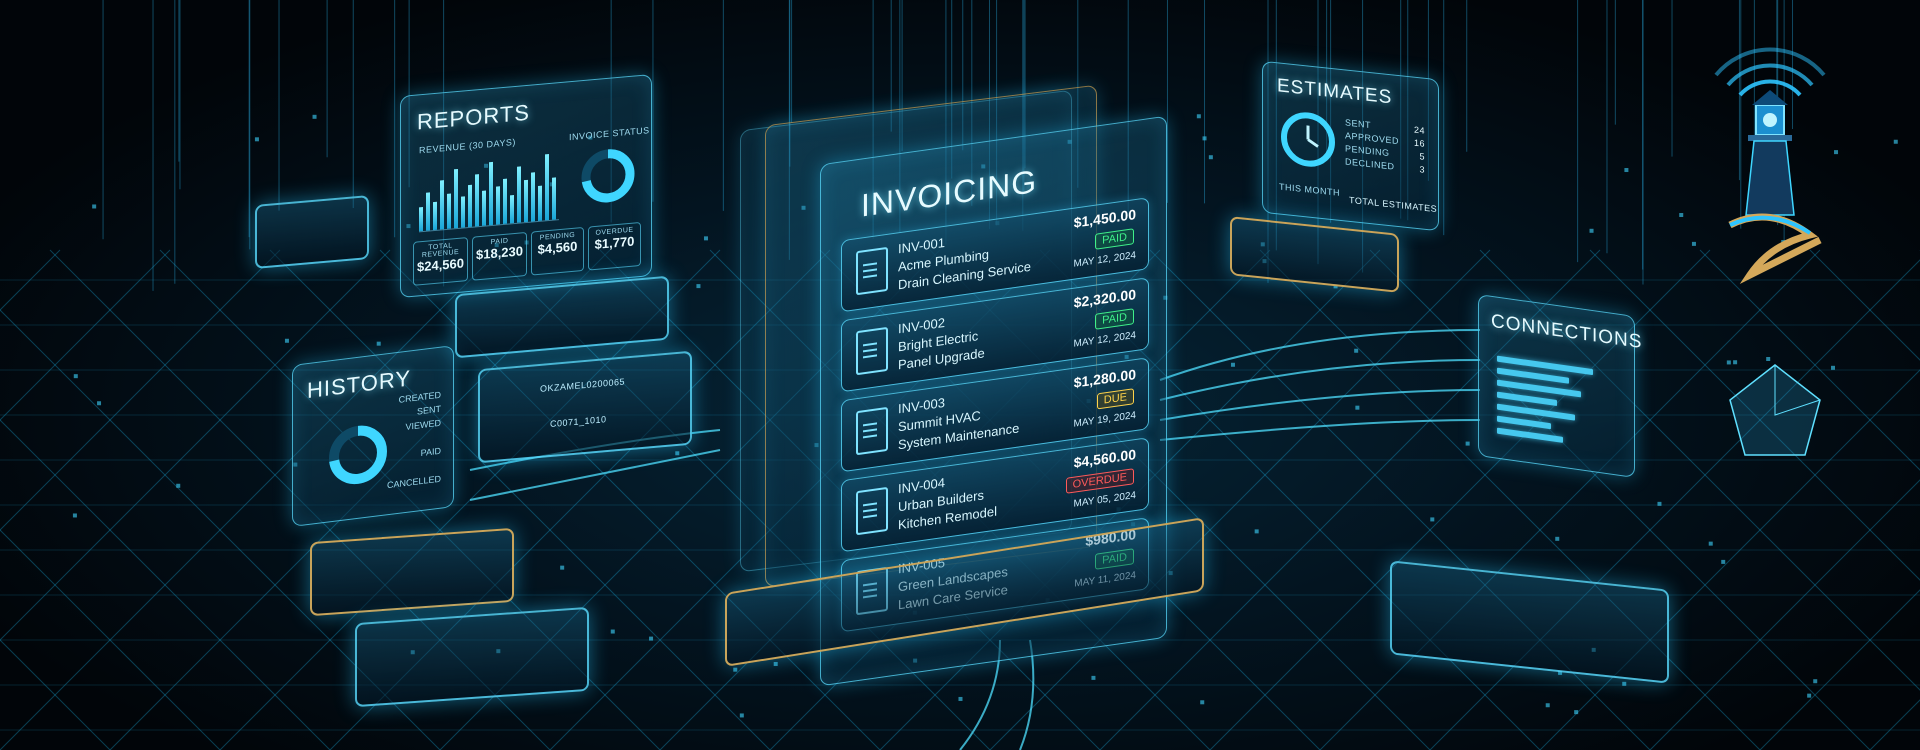  I want to click on reports-stat-card: TOTAL REVENUE $24,560, so click(440, 261).